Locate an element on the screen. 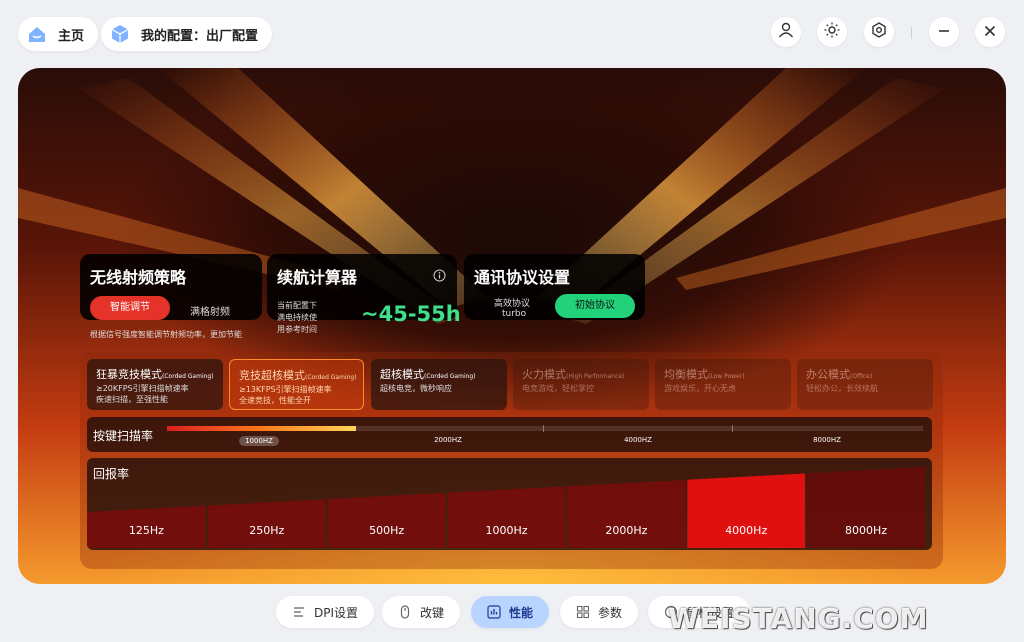  tab-label: DPI设置 is located at coordinates (336, 612).